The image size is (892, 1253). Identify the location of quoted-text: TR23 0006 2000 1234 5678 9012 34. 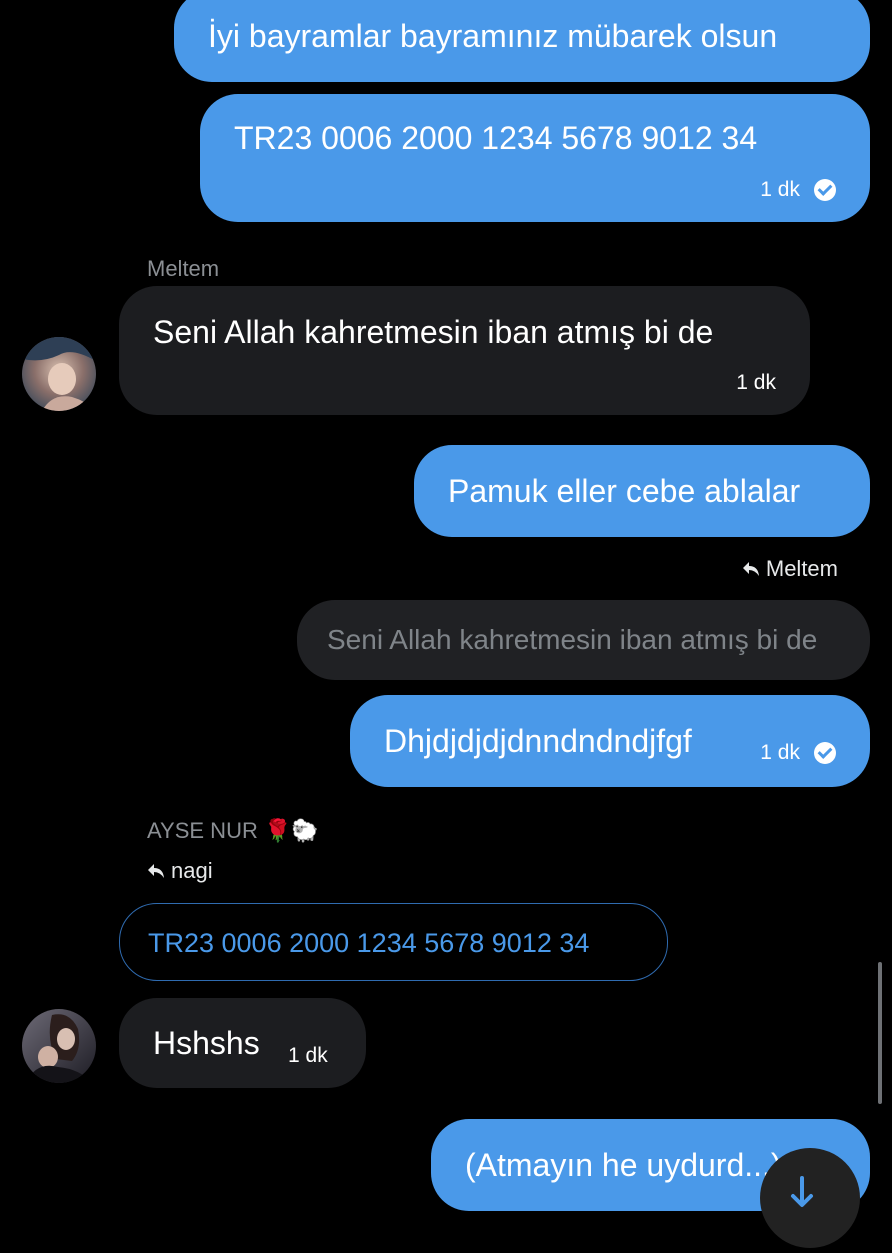
(369, 943).